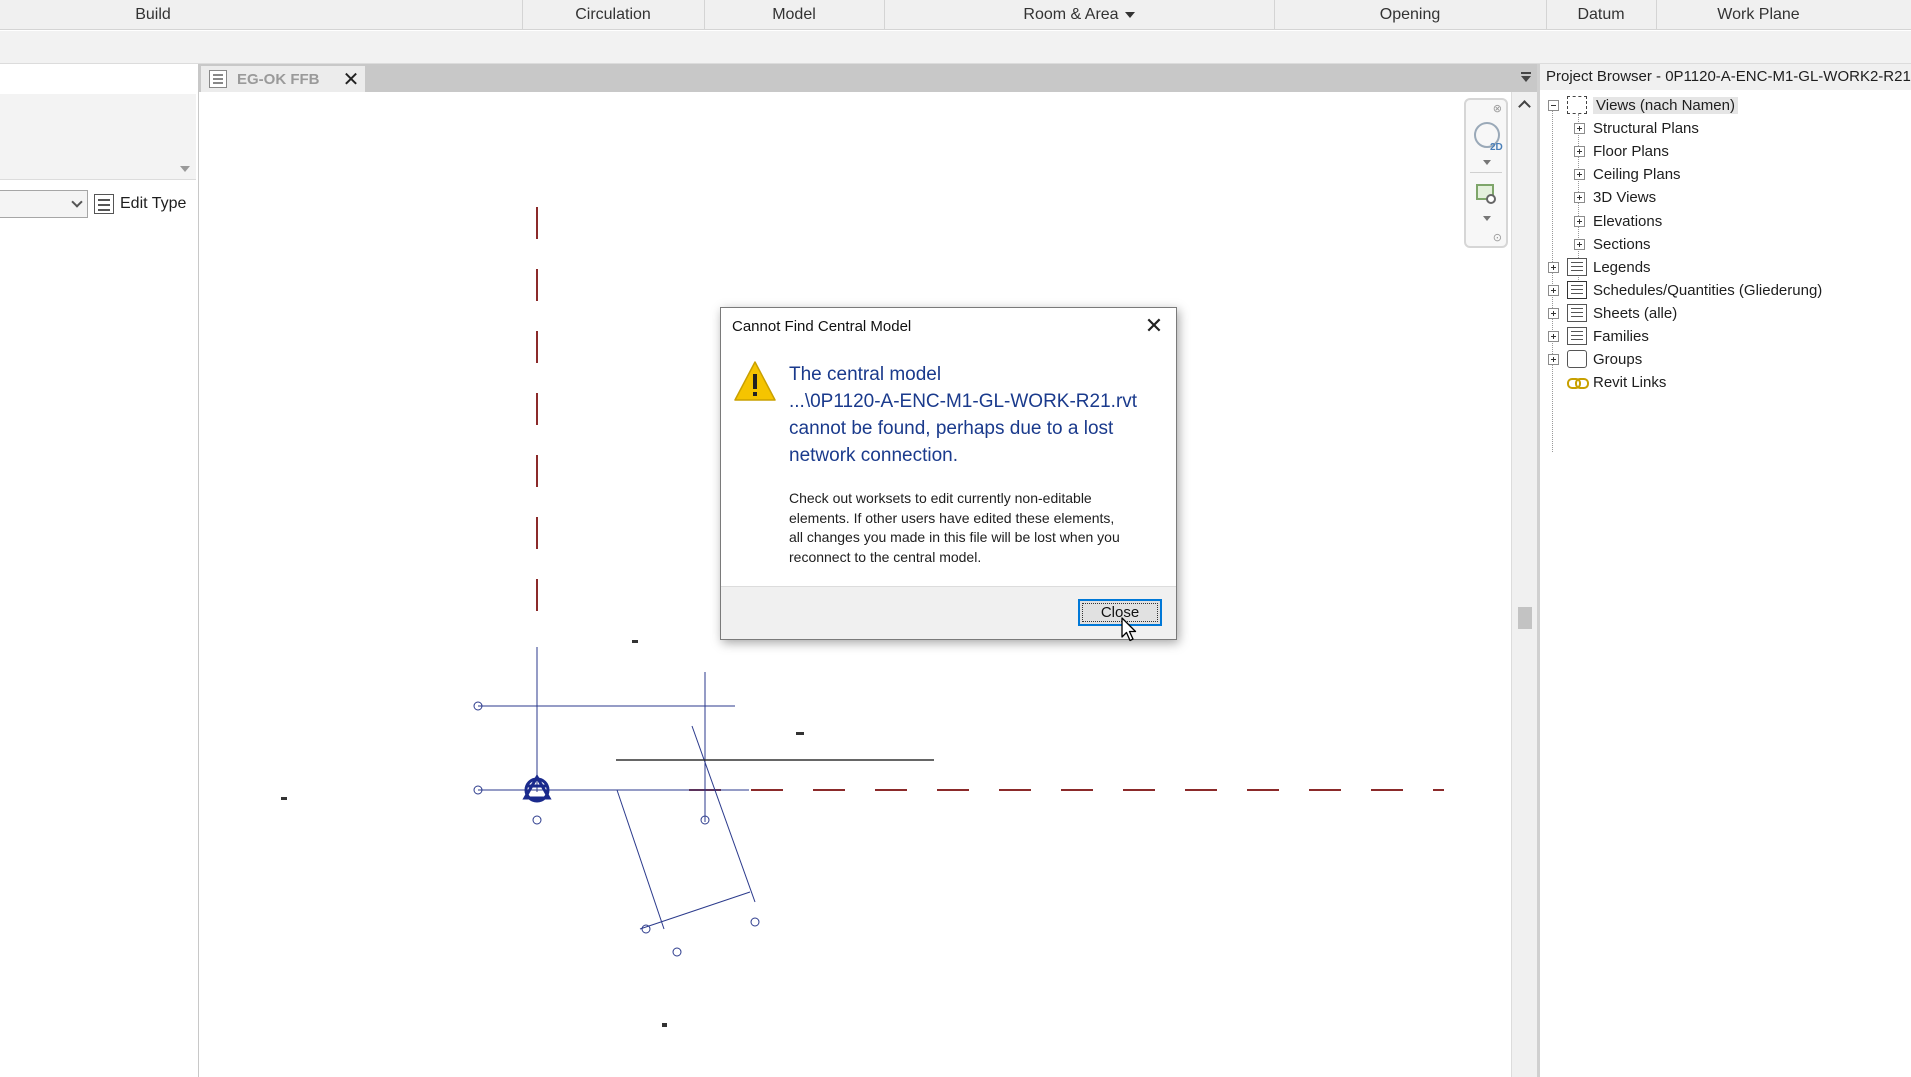 Image resolution: width=1911 pixels, height=1077 pixels. I want to click on tree-item-sheets: Sheets (alle), so click(1612, 313).